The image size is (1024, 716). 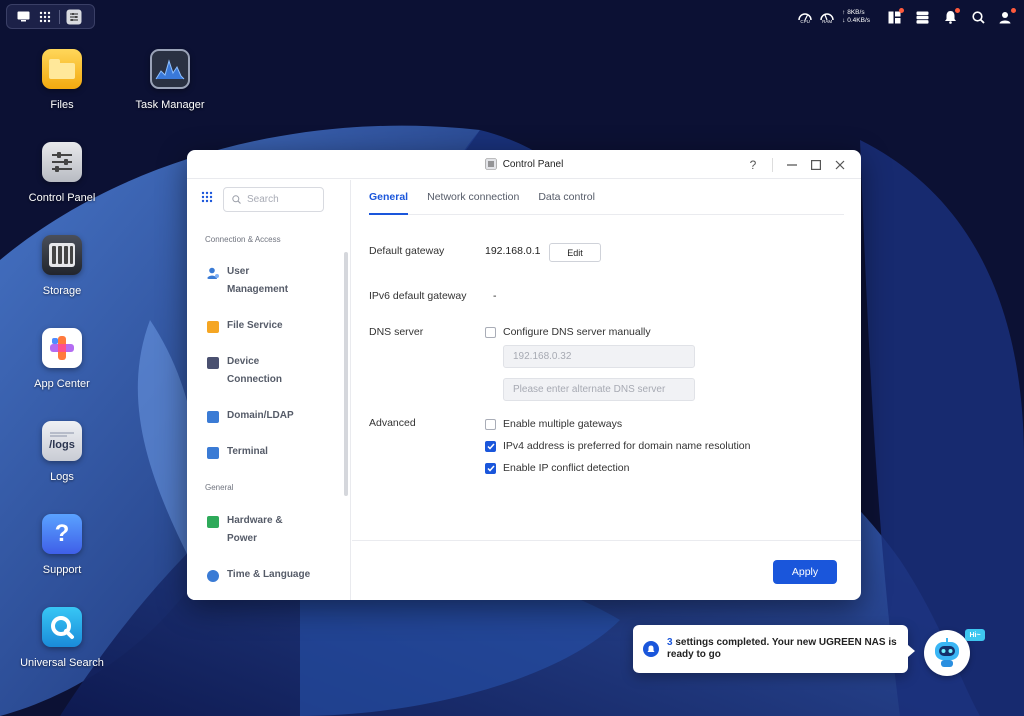 What do you see at coordinates (346, 374) in the screenshot?
I see `sidebar-scrollbar` at bounding box center [346, 374].